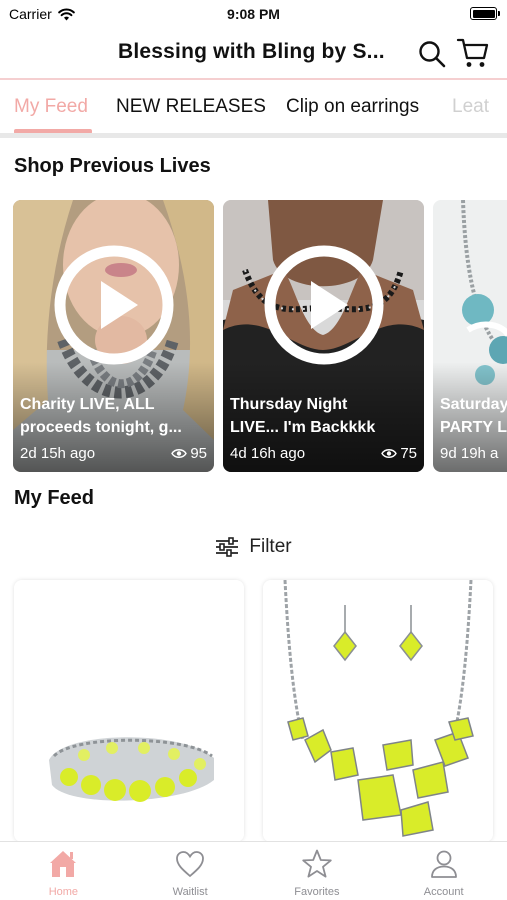 This screenshot has width=507, height=900. What do you see at coordinates (443, 892) in the screenshot?
I see `tab-label: Account` at bounding box center [443, 892].